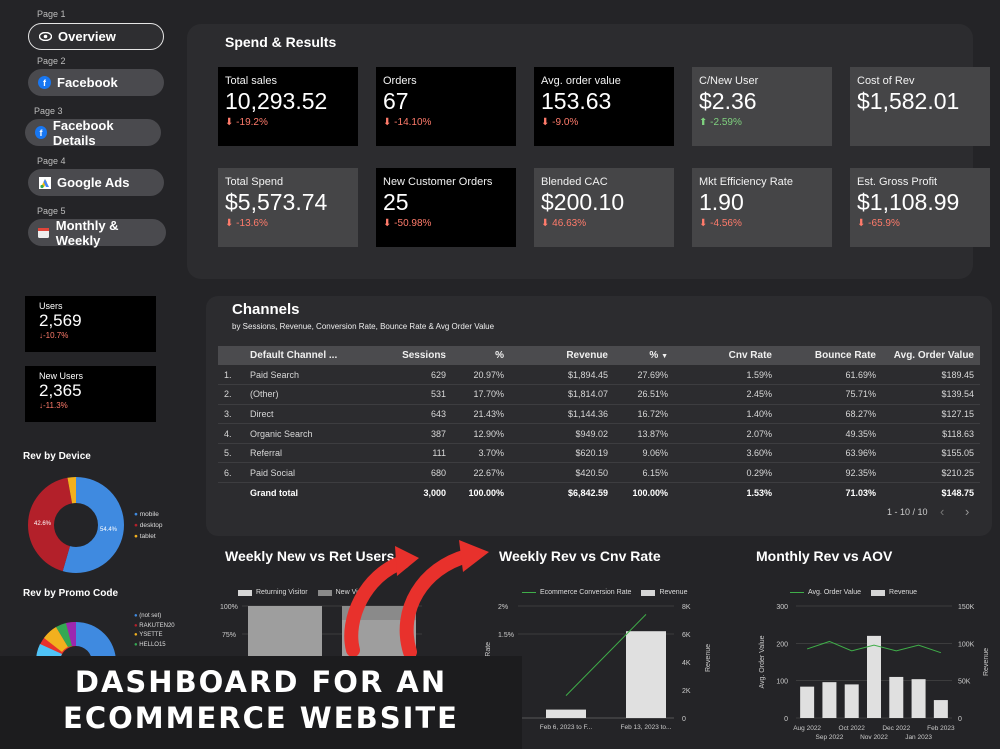 This screenshot has height=749, width=1000. I want to click on col-header: % ▼, so click(644, 355).